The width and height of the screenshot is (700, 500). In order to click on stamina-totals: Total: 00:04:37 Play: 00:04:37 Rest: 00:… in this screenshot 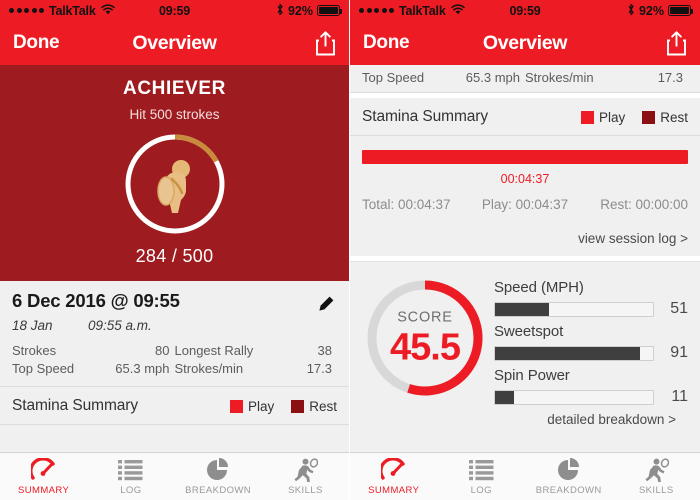, I will do `click(525, 204)`.